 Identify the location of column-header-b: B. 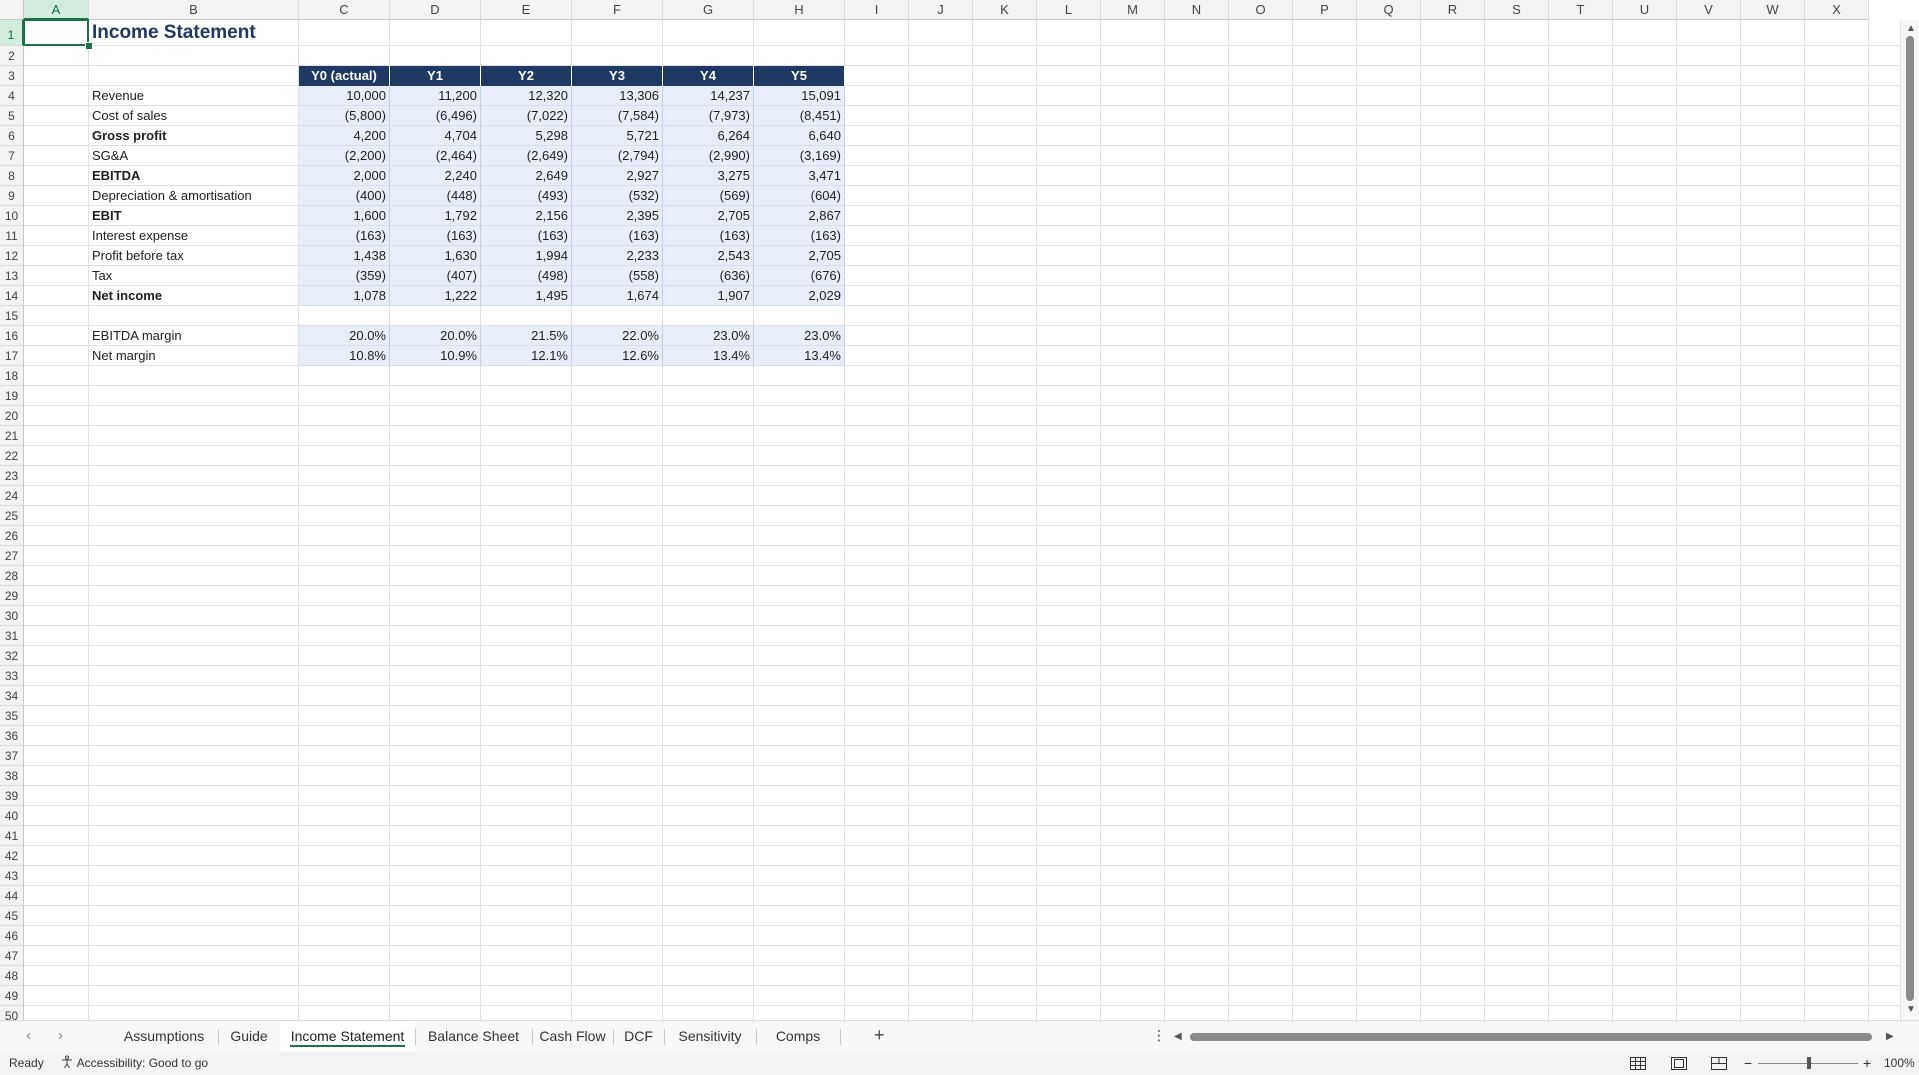
(194, 10).